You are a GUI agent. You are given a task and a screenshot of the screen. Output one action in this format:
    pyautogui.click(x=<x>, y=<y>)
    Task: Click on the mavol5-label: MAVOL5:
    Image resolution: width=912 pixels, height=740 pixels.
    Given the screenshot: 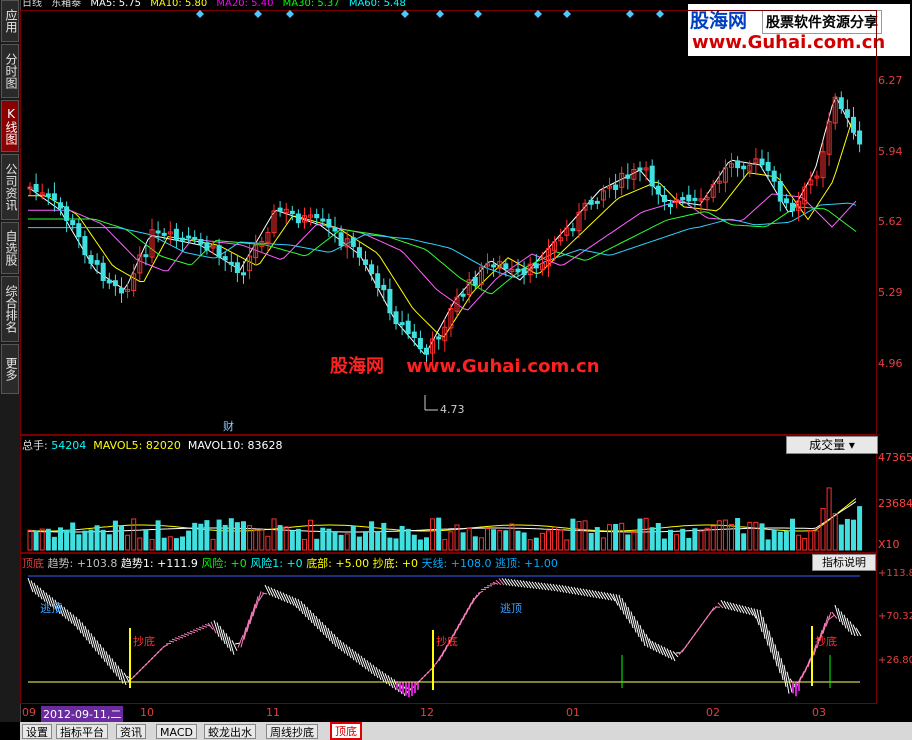 What is the action you would take?
    pyautogui.click(x=119, y=445)
    